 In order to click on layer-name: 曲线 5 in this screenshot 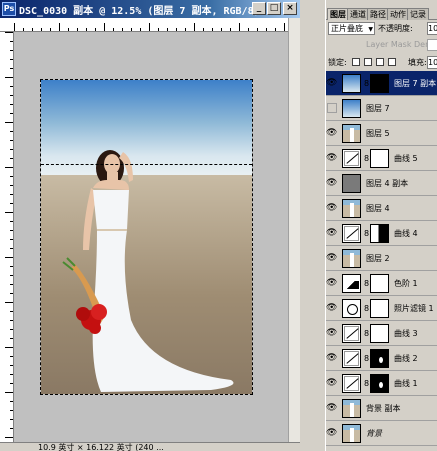, I will do `click(406, 158)`.